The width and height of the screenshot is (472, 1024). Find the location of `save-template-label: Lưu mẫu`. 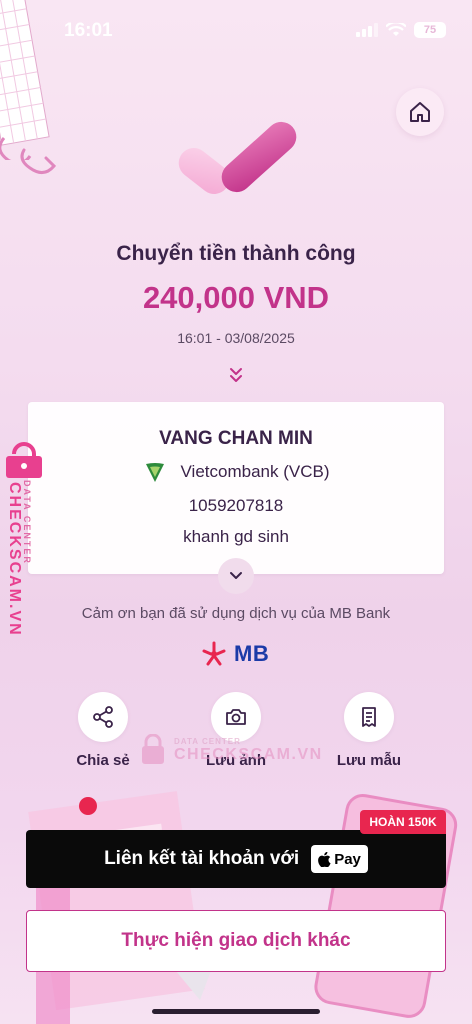

save-template-label: Lưu mẫu is located at coordinates (369, 760).